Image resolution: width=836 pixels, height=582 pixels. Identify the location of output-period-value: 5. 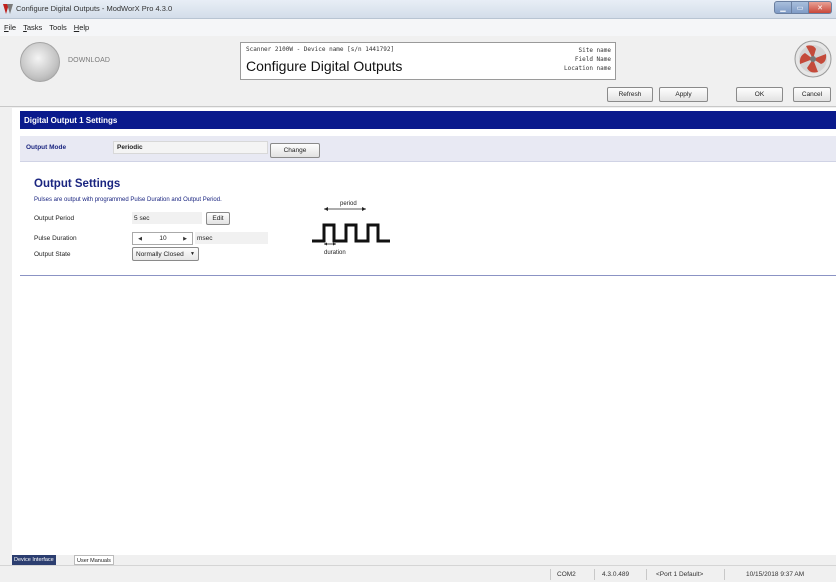
(136, 218).